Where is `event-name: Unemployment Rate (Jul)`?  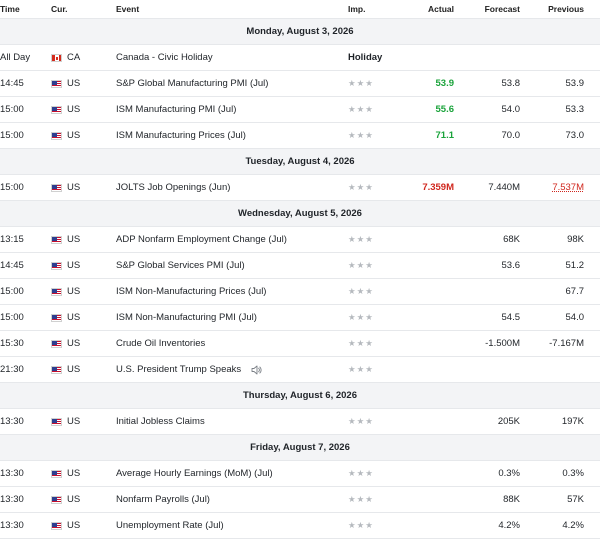 event-name: Unemployment Rate (Jul) is located at coordinates (228, 525).